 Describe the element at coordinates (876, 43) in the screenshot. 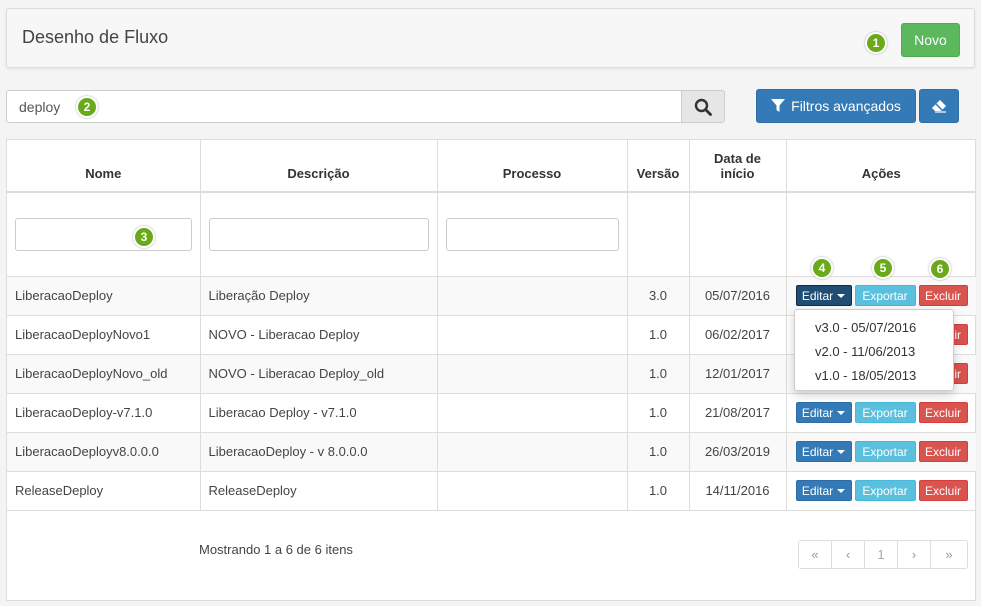

I see `callout-badge-1: 1` at that location.